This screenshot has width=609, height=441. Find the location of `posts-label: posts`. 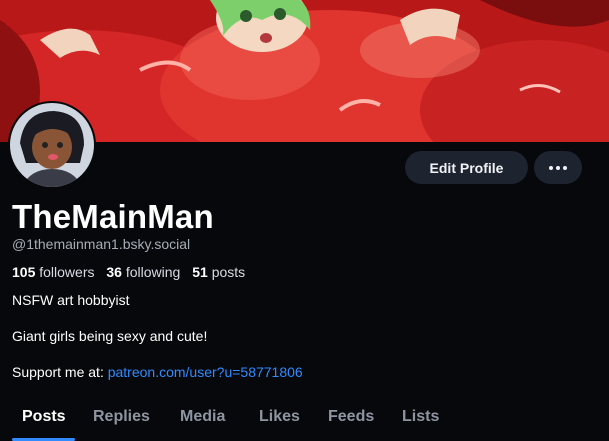

posts-label: posts is located at coordinates (228, 272).